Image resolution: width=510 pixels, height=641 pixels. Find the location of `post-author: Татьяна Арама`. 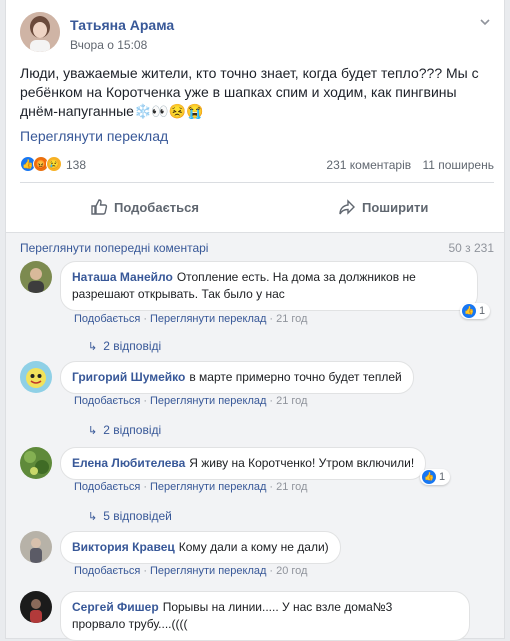

post-author: Татьяна Арама is located at coordinates (122, 25).